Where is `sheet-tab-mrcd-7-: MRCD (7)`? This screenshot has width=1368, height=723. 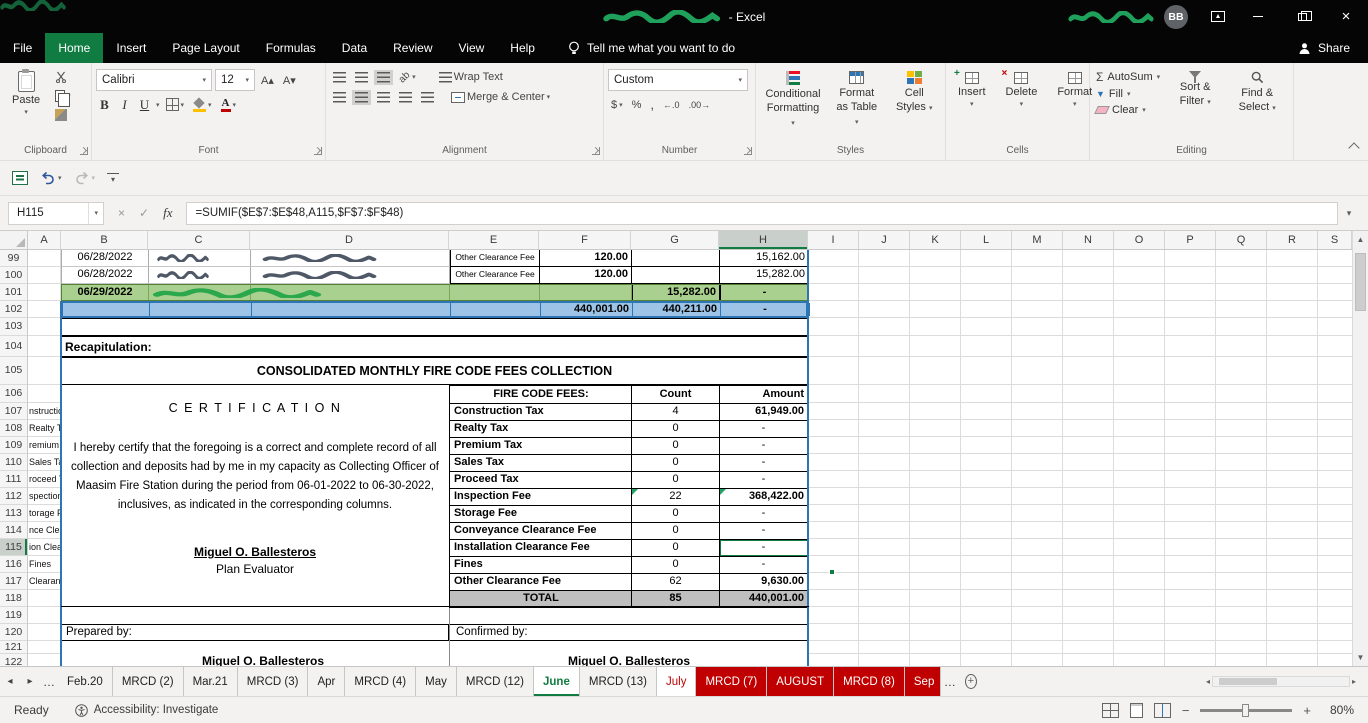 sheet-tab-mrcd-7-: MRCD (7) is located at coordinates (732, 681).